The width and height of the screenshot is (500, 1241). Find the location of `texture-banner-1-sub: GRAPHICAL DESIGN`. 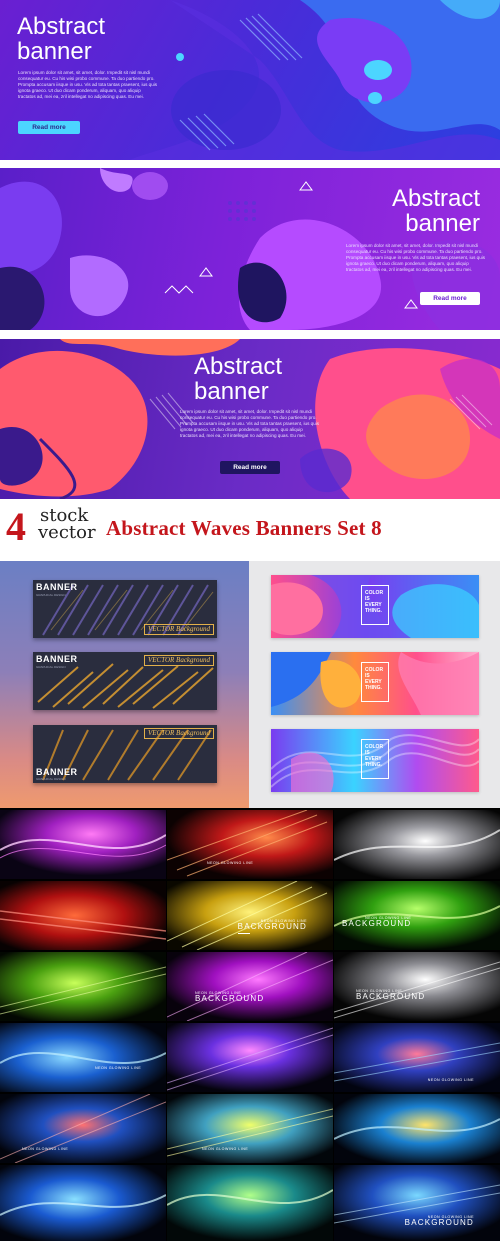

texture-banner-1-sub: GRAPHICAL DESIGN is located at coordinates (51, 595).